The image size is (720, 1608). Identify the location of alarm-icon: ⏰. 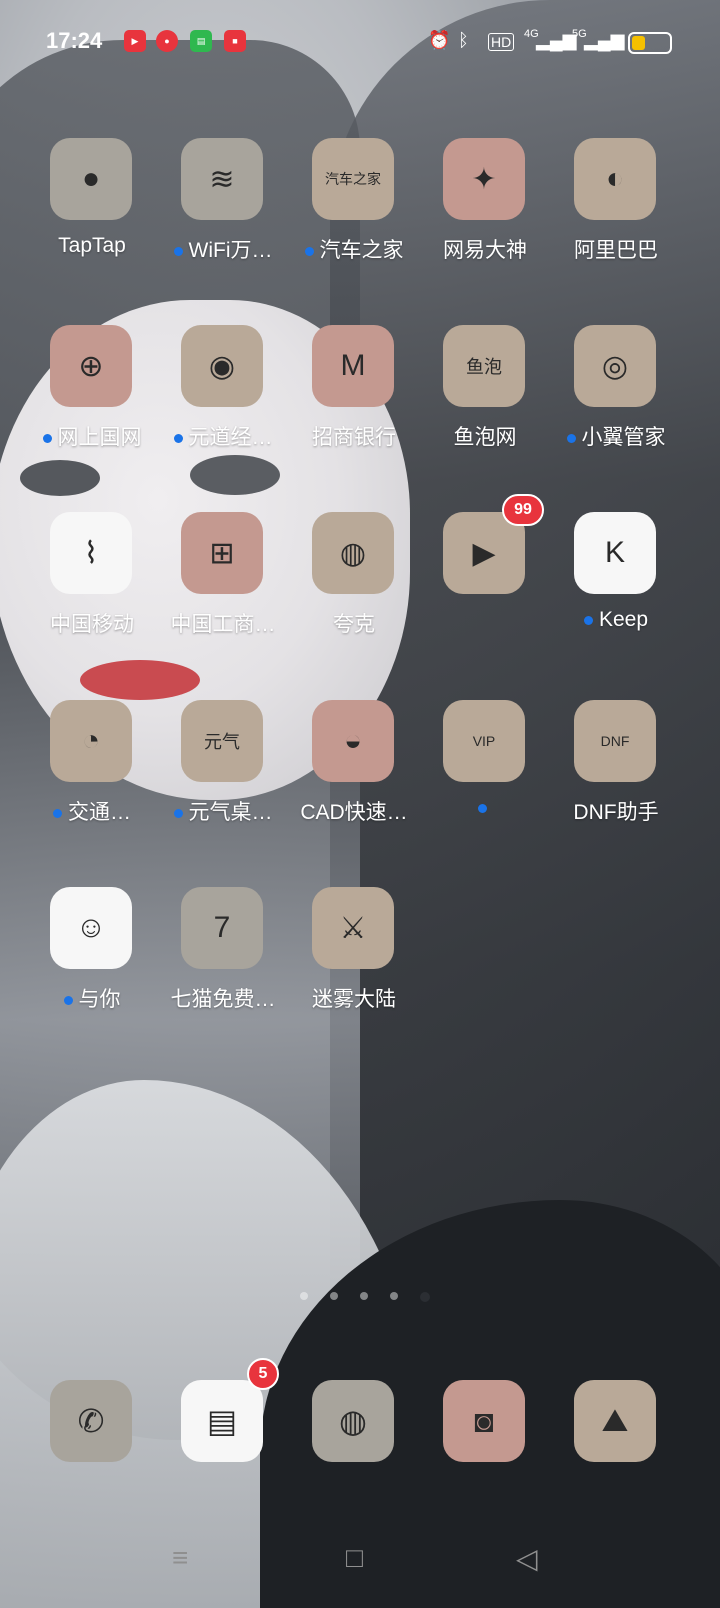
(439, 40).